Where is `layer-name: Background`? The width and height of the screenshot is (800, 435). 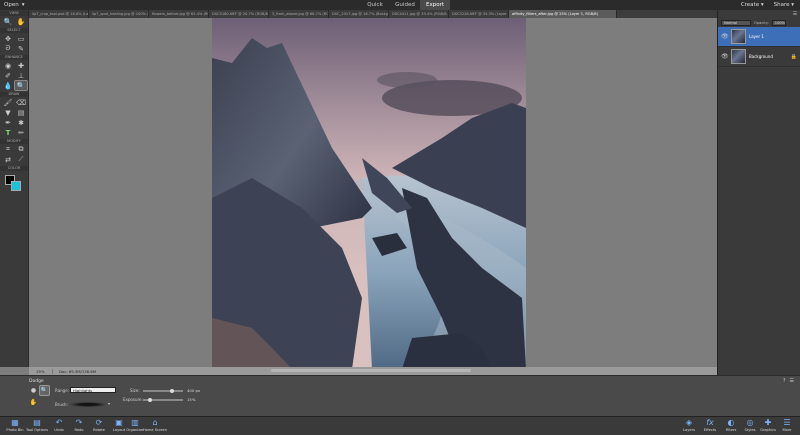 layer-name: Background is located at coordinates (761, 56).